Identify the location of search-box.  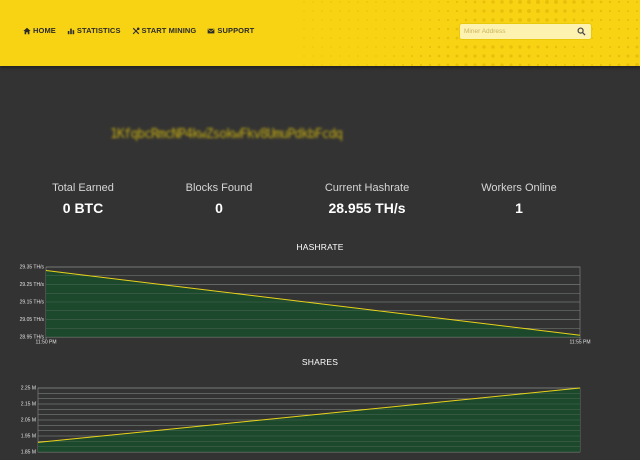
(525, 31).